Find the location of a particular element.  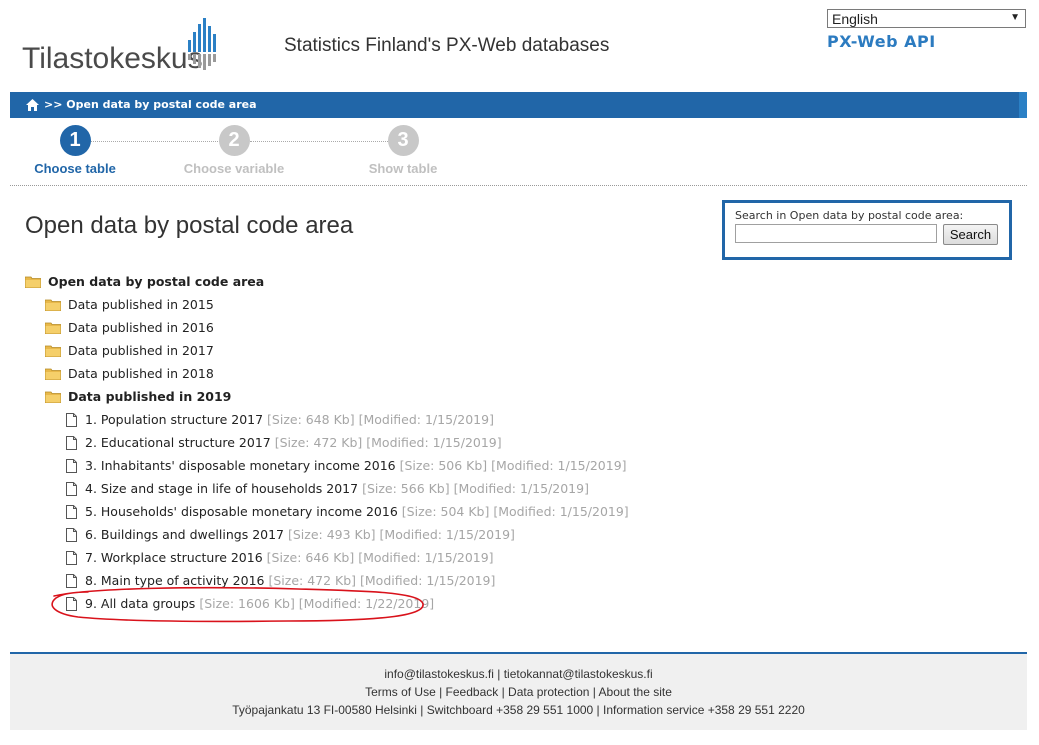

px-web-api-link: PX-Web API is located at coordinates (881, 41).